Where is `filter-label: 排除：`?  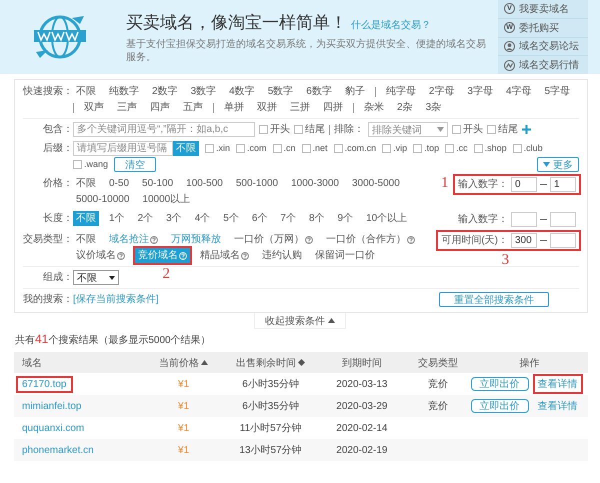
filter-label: 排除： is located at coordinates (349, 129).